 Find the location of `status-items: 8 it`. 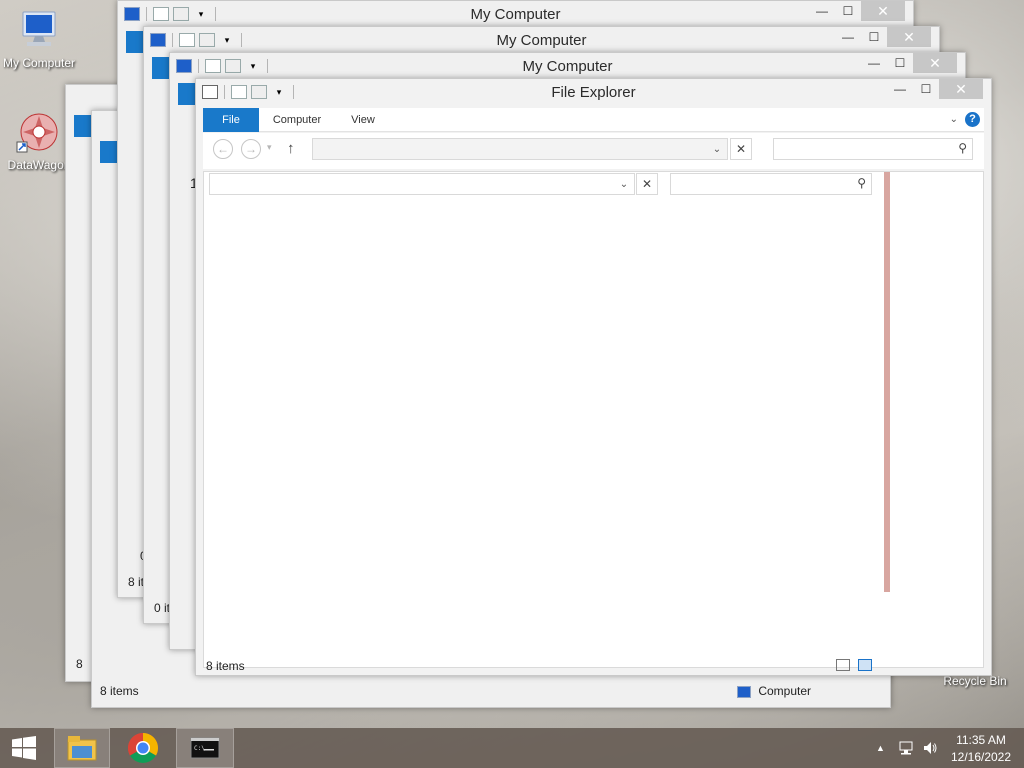

status-items: 8 it is located at coordinates (136, 582).